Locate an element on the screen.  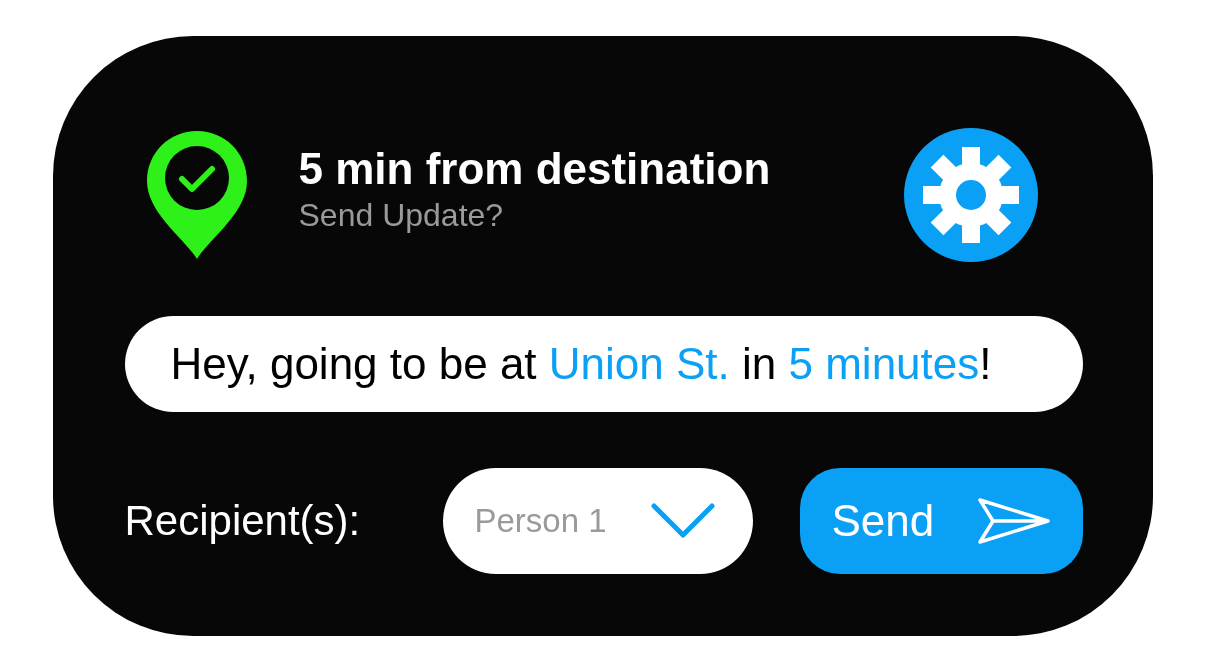
send-button: Send is located at coordinates (941, 521).